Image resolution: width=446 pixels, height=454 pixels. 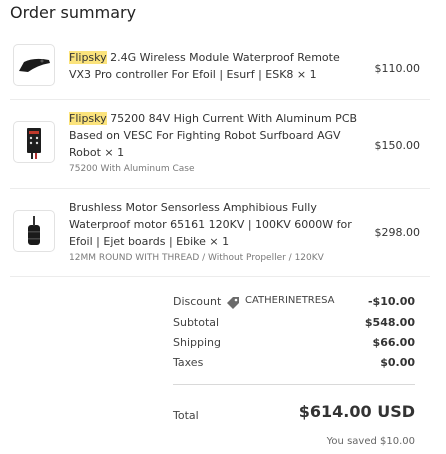 What do you see at coordinates (397, 362) in the screenshot?
I see `taxes-value: $0.00` at bounding box center [397, 362].